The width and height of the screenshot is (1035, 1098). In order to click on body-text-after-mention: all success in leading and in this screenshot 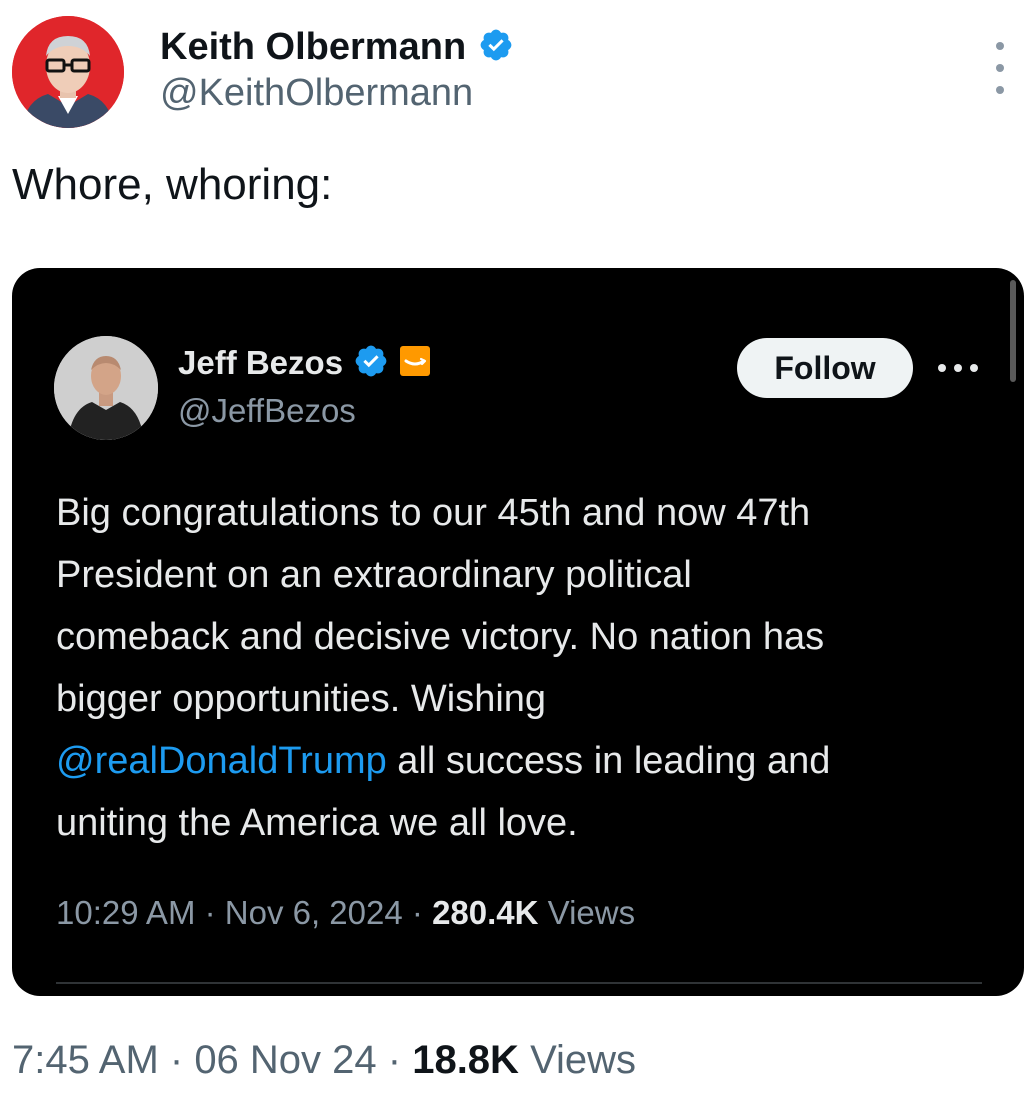, I will do `click(608, 761)`.